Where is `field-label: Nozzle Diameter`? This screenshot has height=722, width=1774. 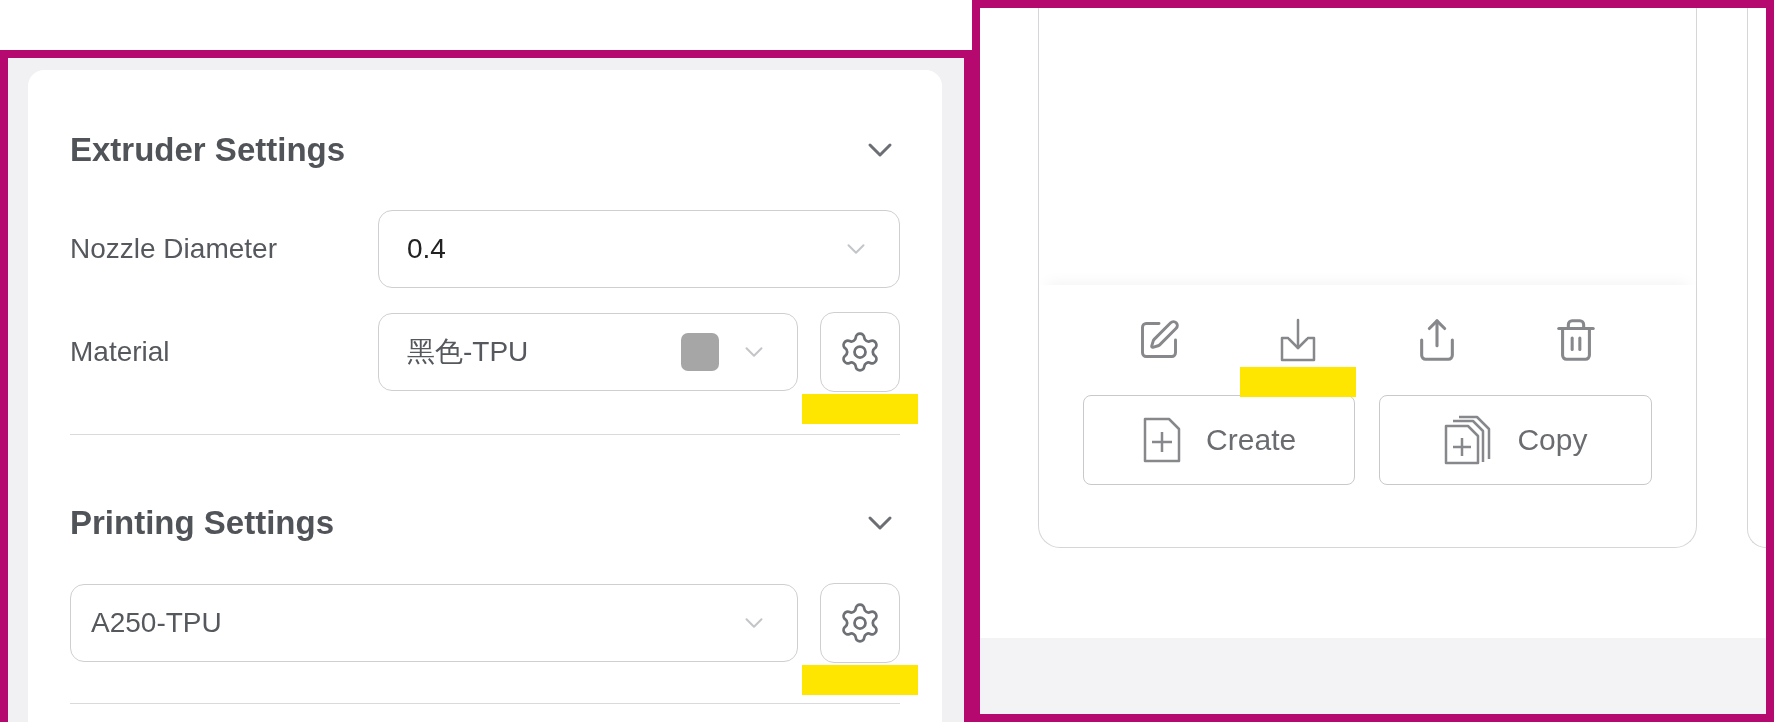 field-label: Nozzle Diameter is located at coordinates (174, 249).